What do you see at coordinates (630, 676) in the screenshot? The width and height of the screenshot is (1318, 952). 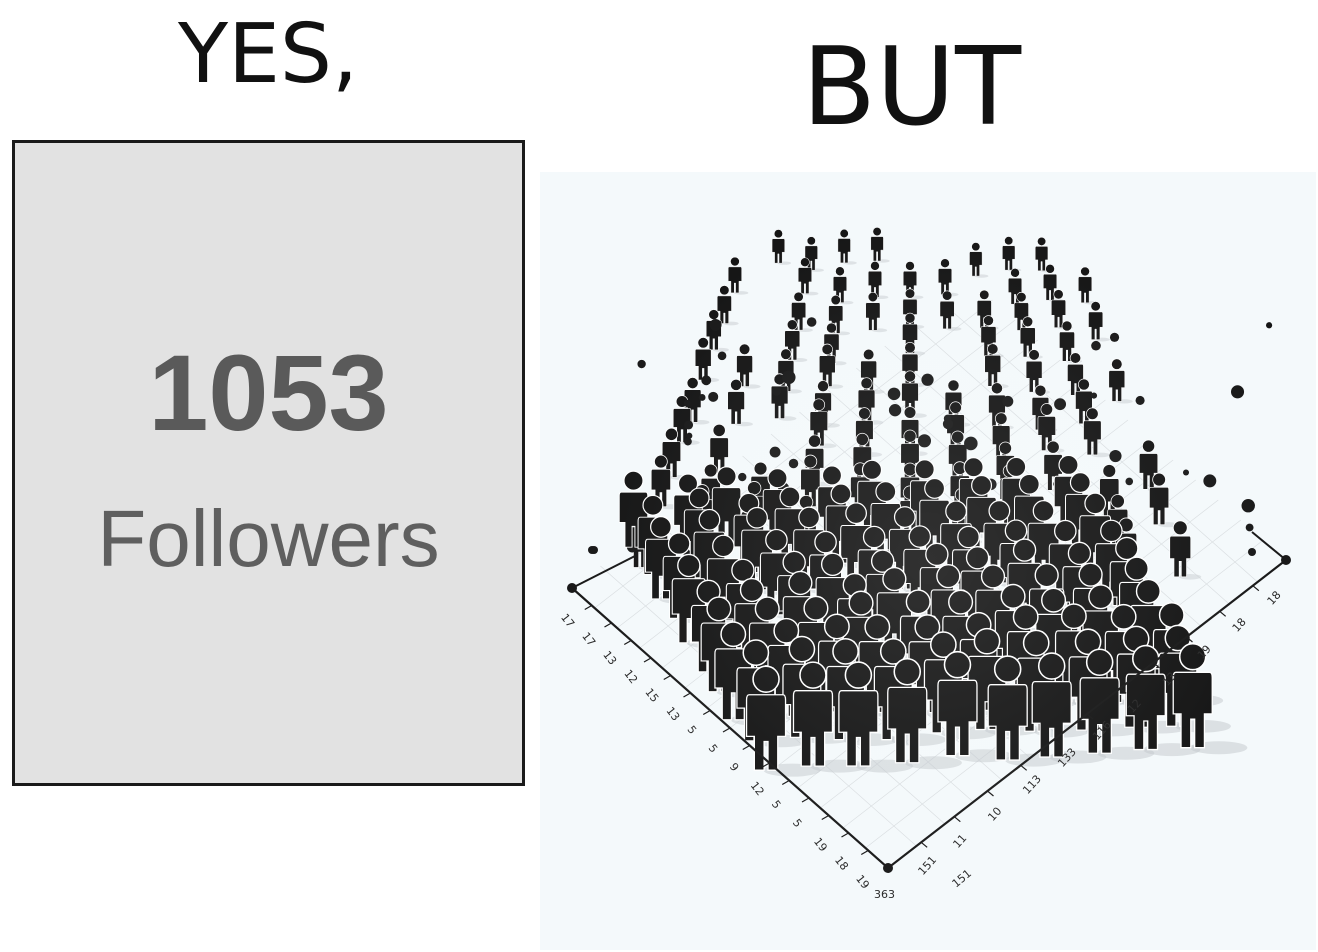 I see `left-axis-tick-label: 12` at bounding box center [630, 676].